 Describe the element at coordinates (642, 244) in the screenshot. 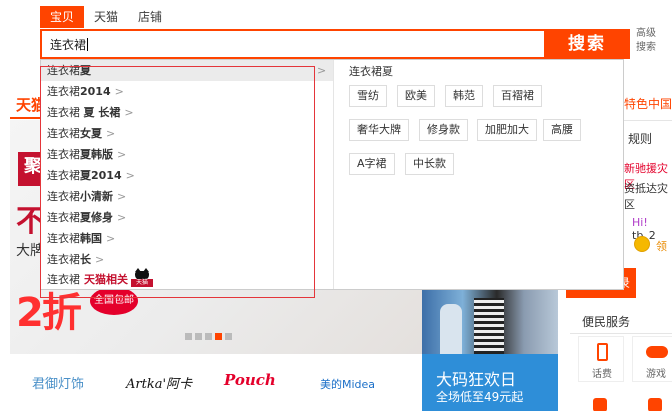

I see `coin-icon` at that location.